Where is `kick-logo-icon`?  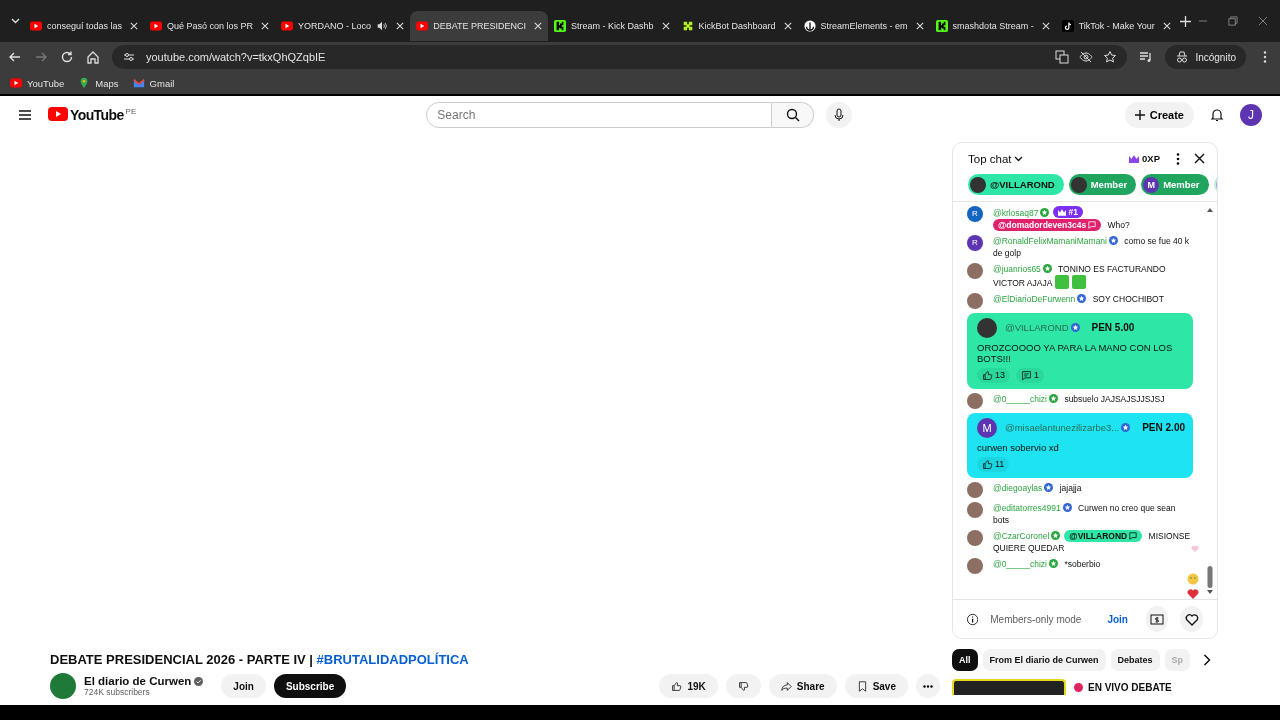
kick-logo-icon is located at coordinates (560, 26).